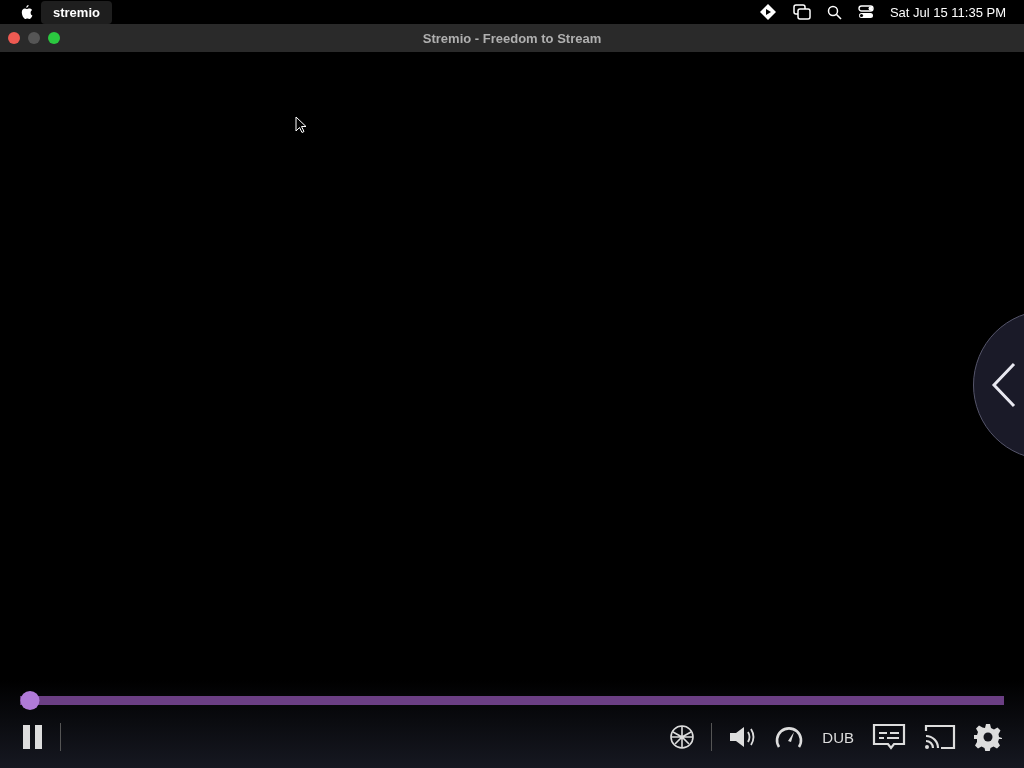 The image size is (1024, 768). I want to click on cast-button, so click(940, 737).